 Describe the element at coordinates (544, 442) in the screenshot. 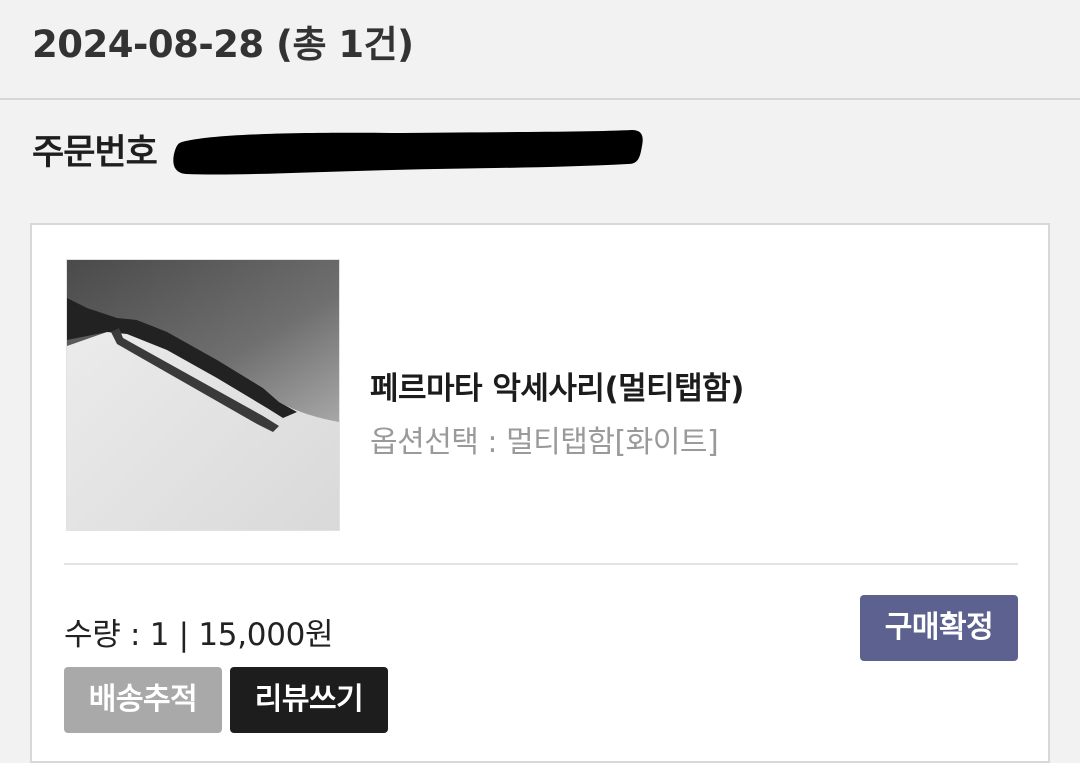

I see `product-option: 옵션선택 : 멀티탭함[화이트]` at that location.